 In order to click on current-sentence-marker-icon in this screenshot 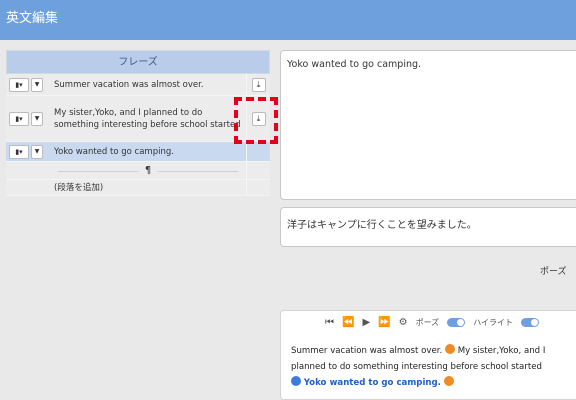, I will do `click(296, 381)`.